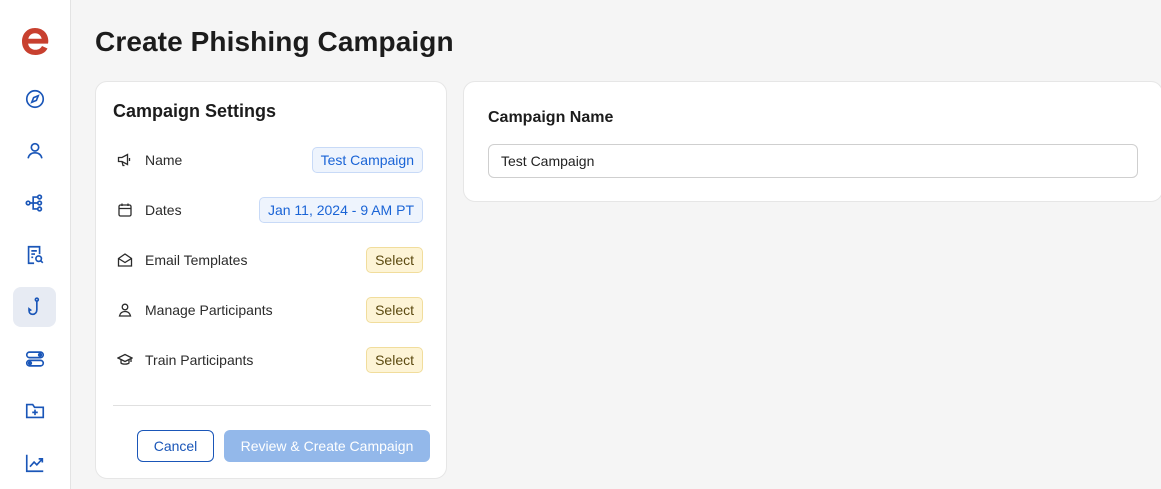 The image size is (1161, 489). I want to click on campaign-name-label: Campaign Name, so click(551, 117).